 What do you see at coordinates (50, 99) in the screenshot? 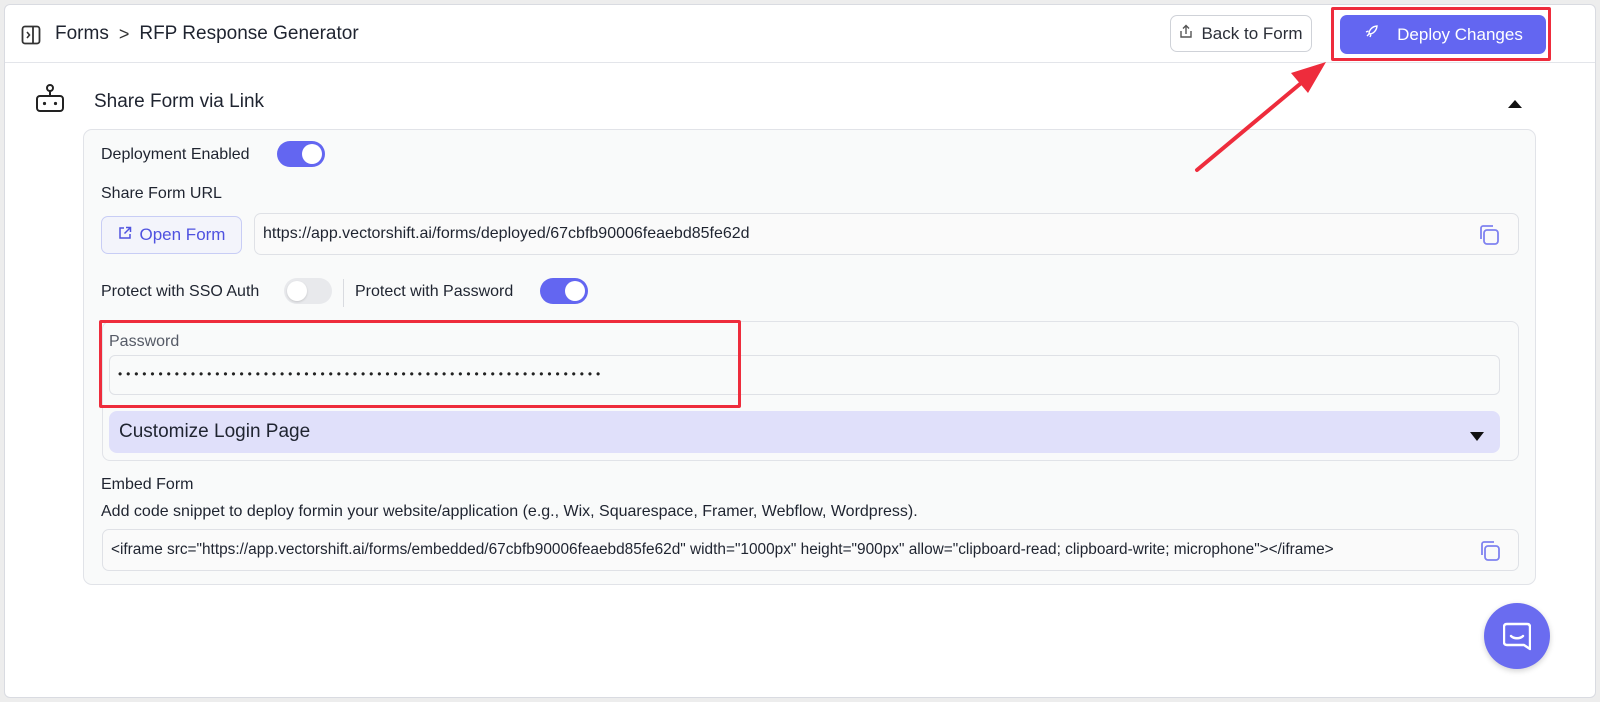
I see `robot-icon` at bounding box center [50, 99].